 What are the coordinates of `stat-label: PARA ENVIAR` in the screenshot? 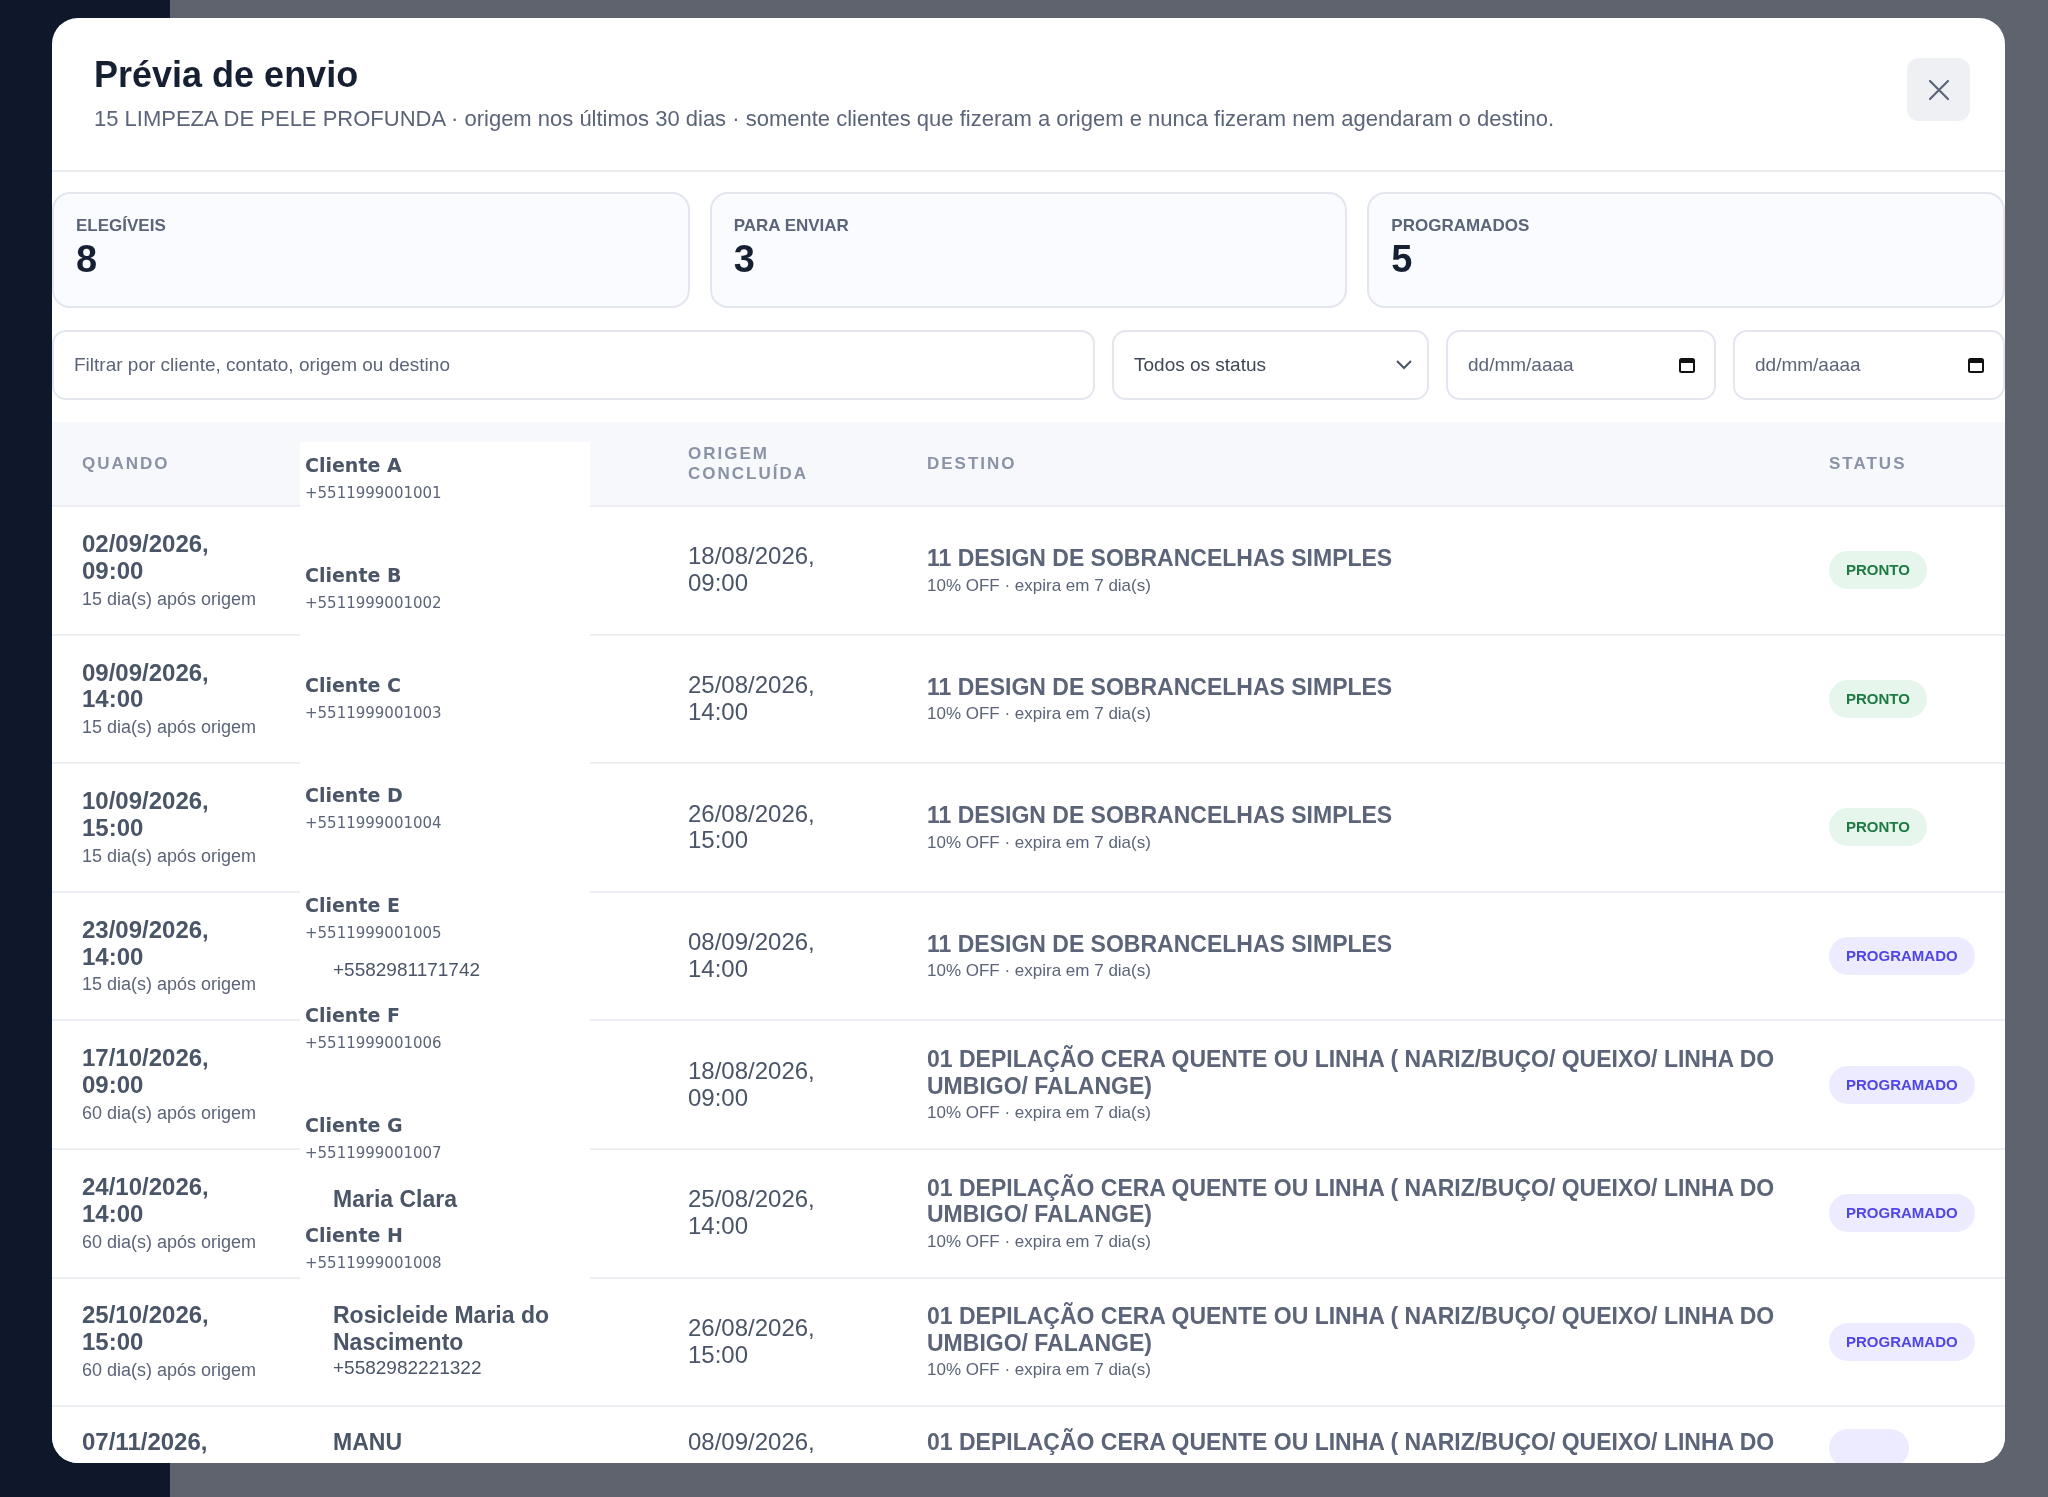 It's located at (791, 226).